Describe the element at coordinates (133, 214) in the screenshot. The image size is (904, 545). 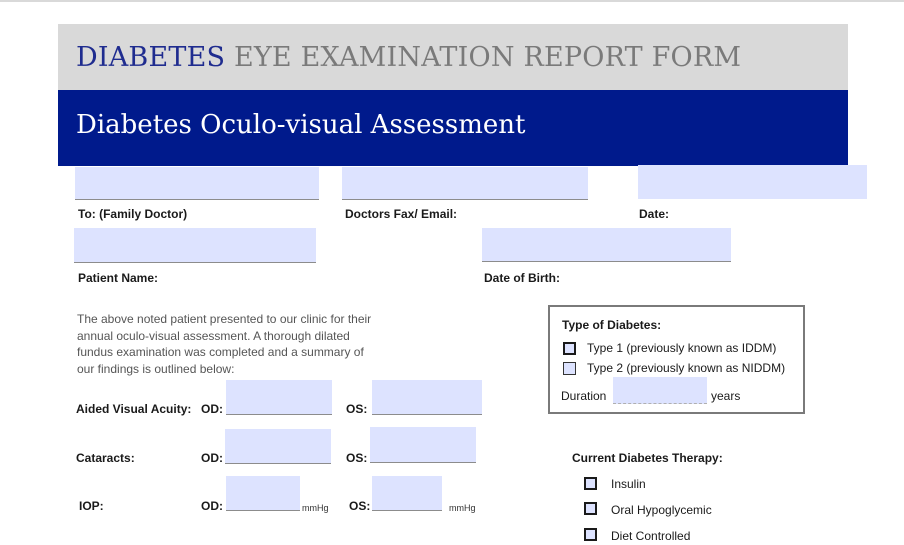
I see `family-doctor-label: To: (Family Doctor)` at that location.